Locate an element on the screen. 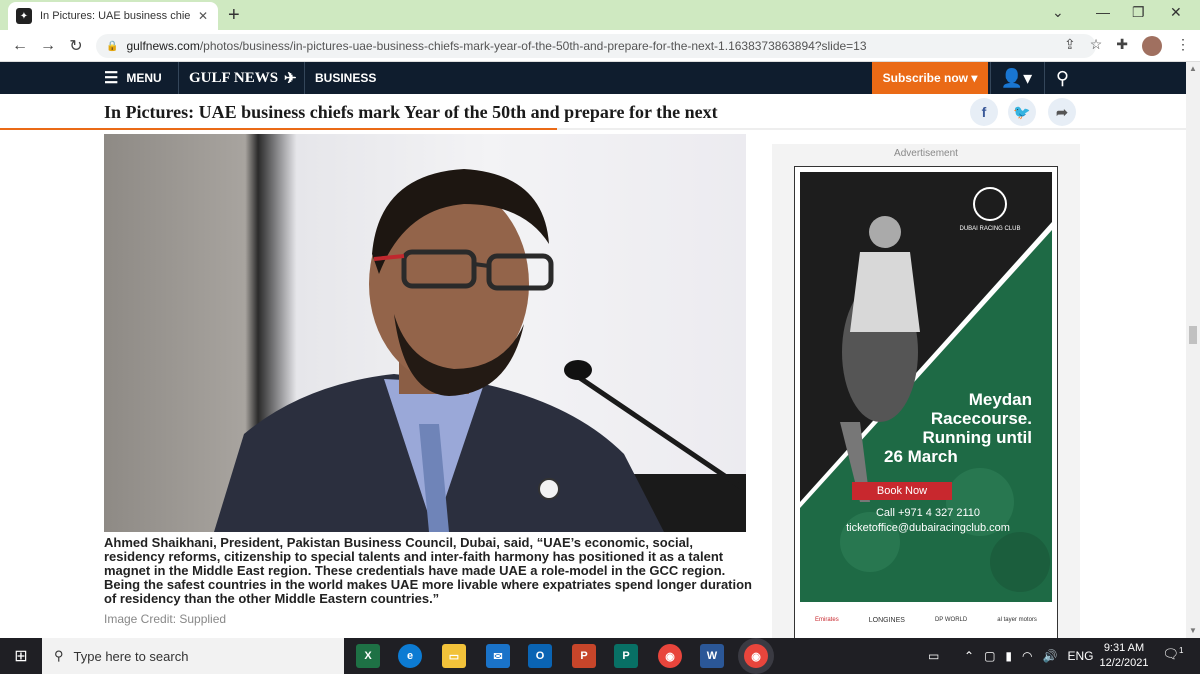 The height and width of the screenshot is (674, 1200). sponsor-emirates: Emirates is located at coordinates (827, 620).